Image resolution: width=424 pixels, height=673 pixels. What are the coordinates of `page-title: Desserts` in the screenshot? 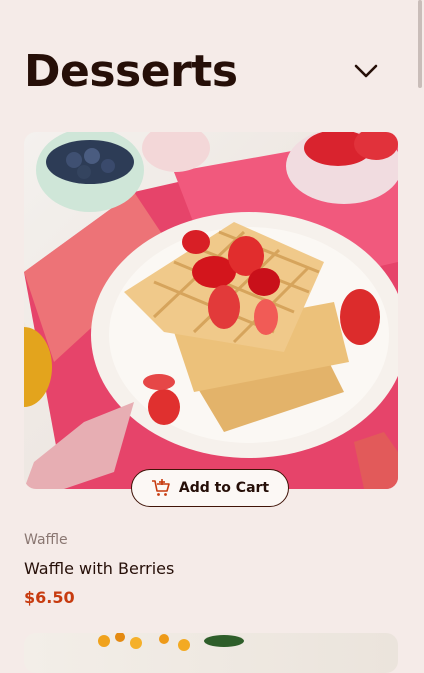 It's located at (131, 71).